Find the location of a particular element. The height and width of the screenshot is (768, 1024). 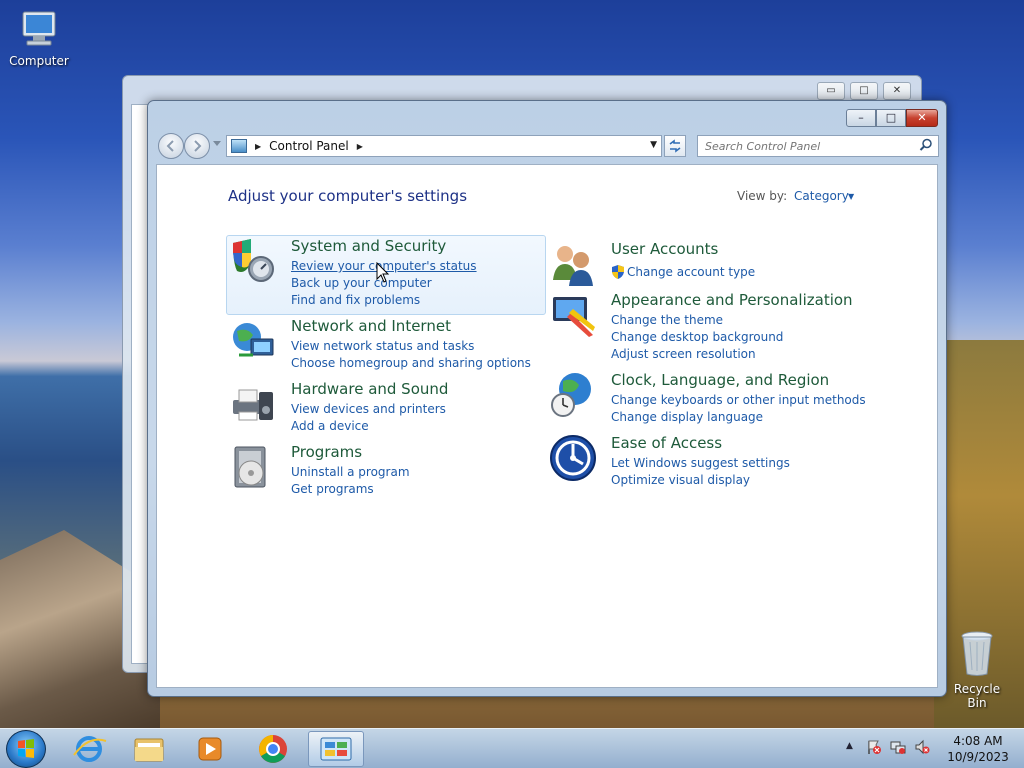

search-box is located at coordinates (818, 146).